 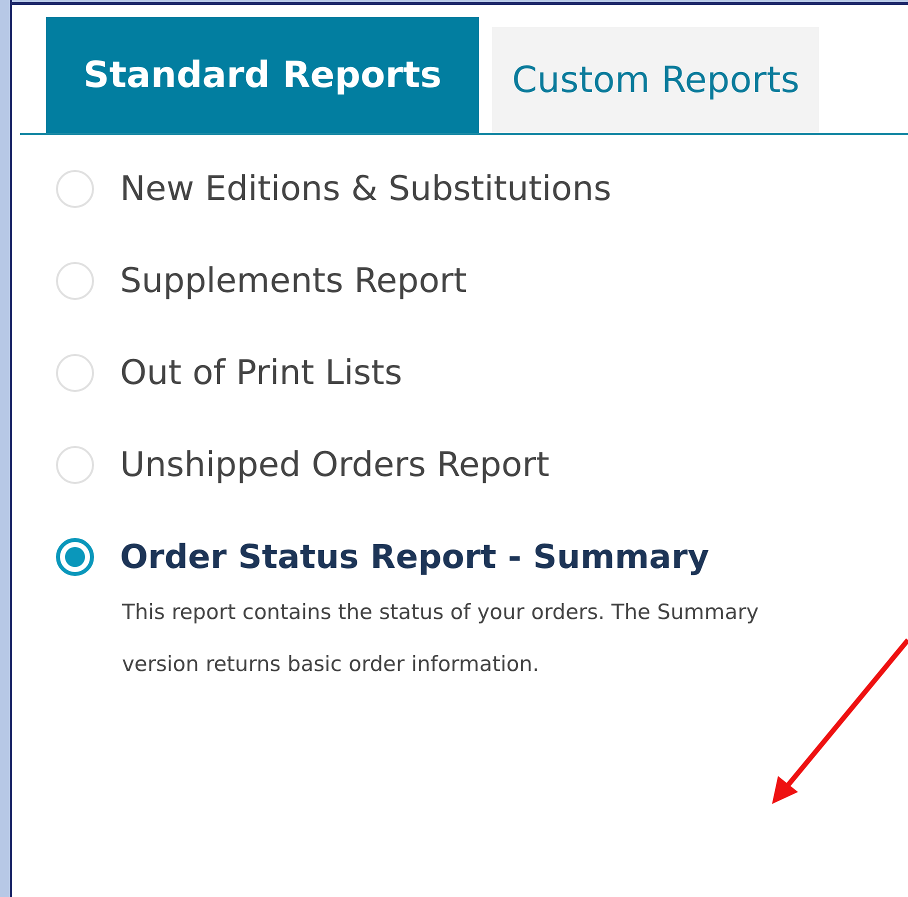 I want to click on report-option-label: Supplements Report, so click(x=293, y=281).